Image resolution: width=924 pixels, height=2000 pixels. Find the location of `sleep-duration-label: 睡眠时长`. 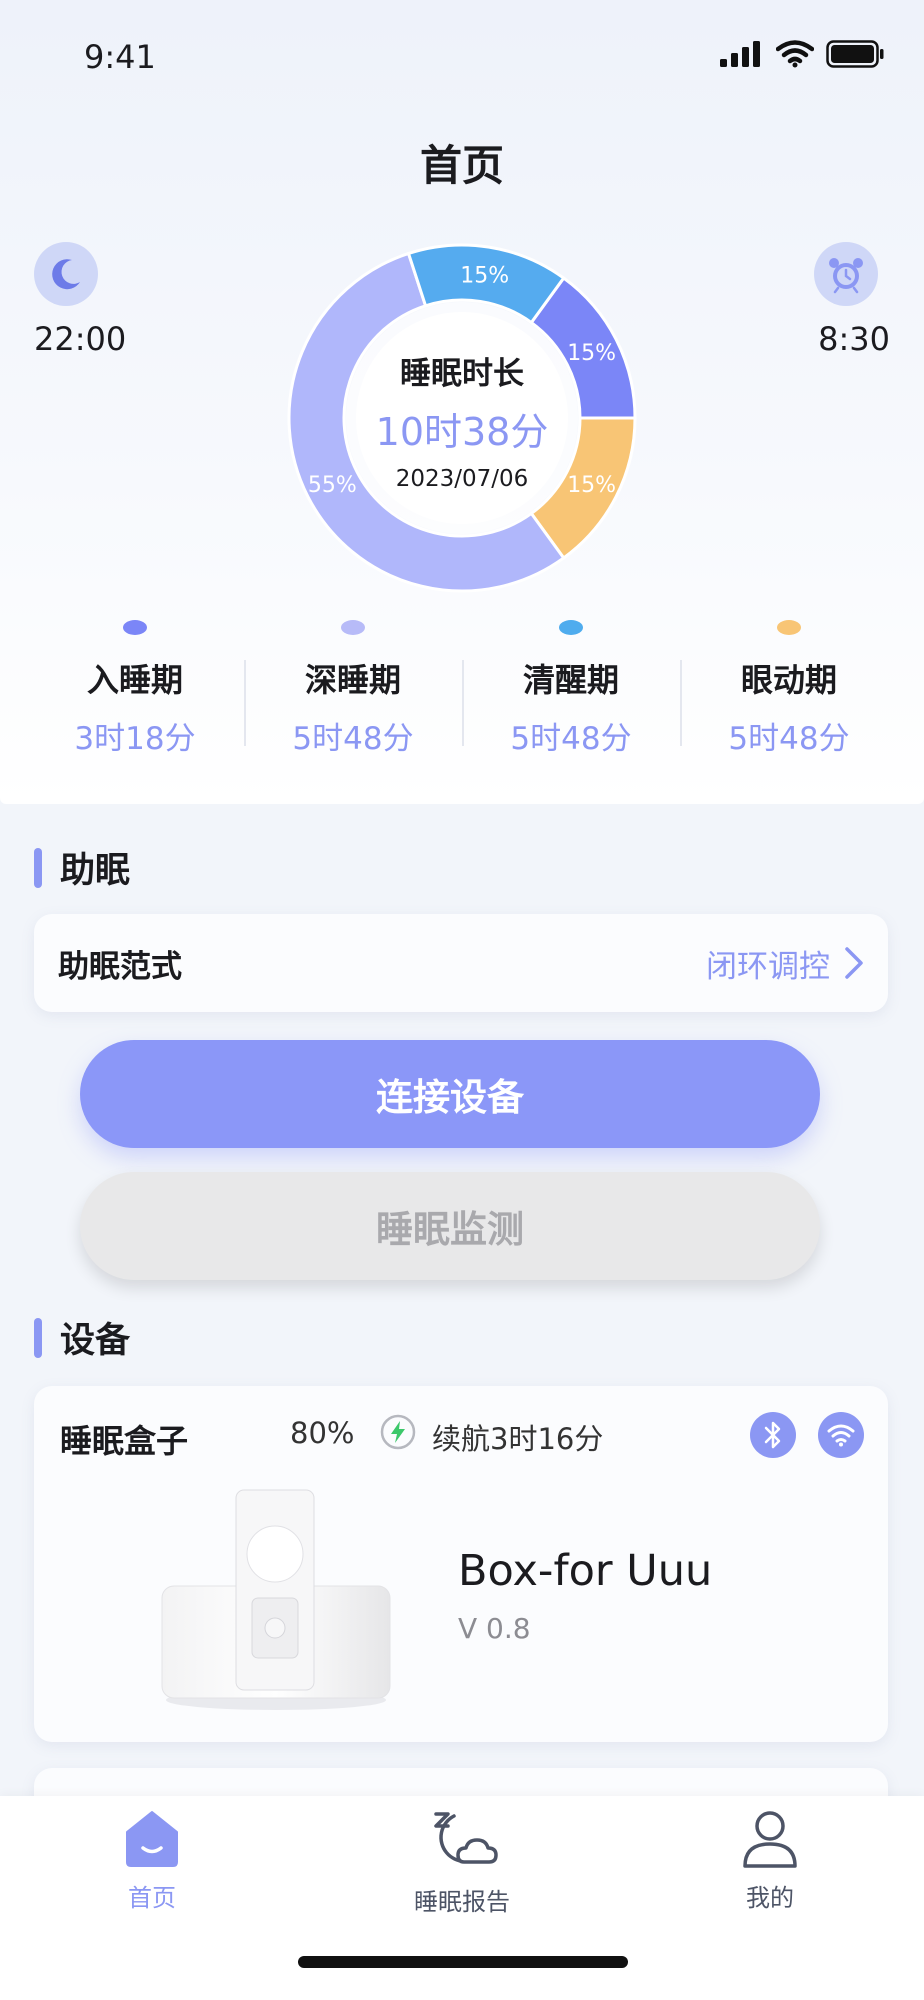

sleep-duration-label: 睡眠时长 is located at coordinates (462, 374).